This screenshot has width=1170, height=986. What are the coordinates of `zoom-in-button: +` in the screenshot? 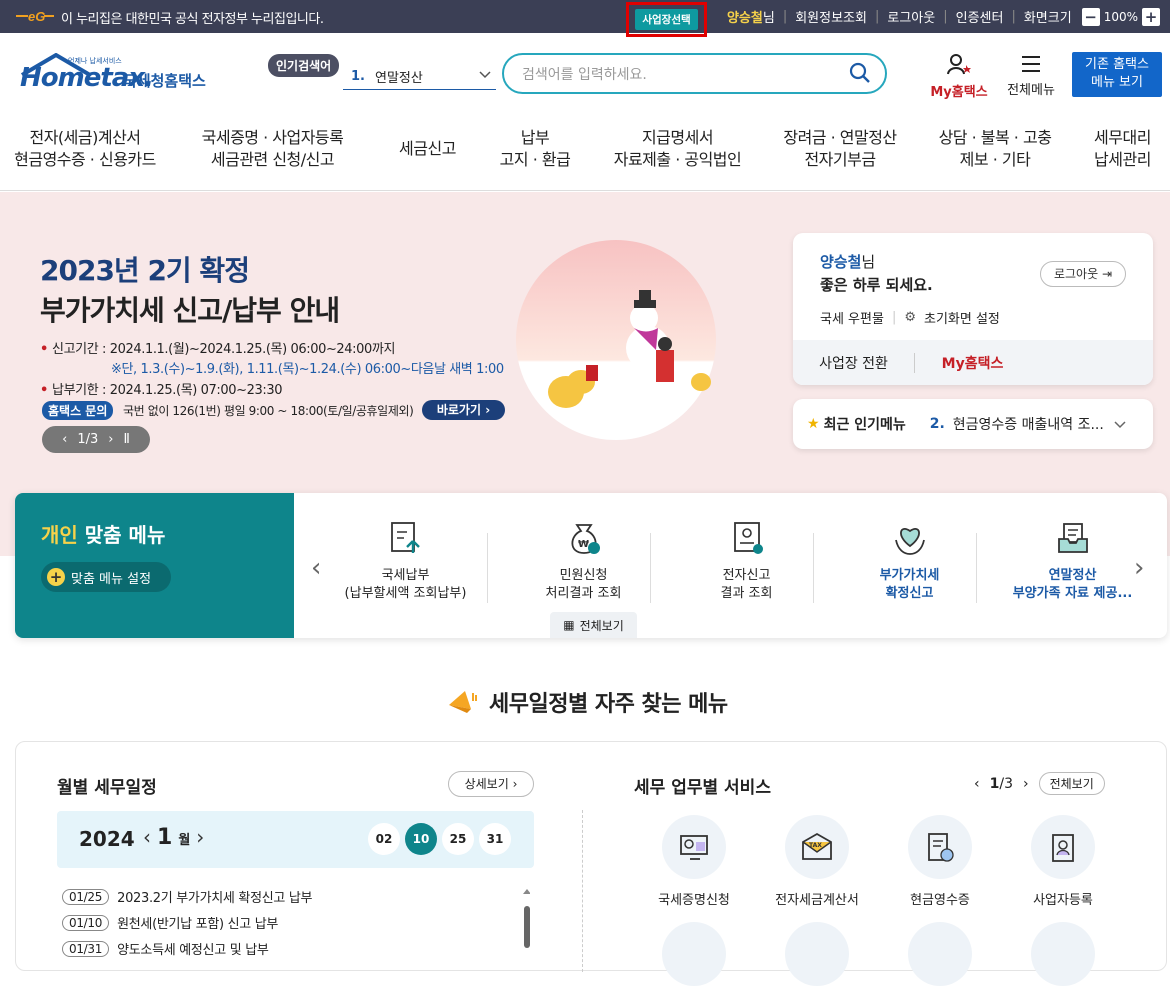 It's located at (1151, 16).